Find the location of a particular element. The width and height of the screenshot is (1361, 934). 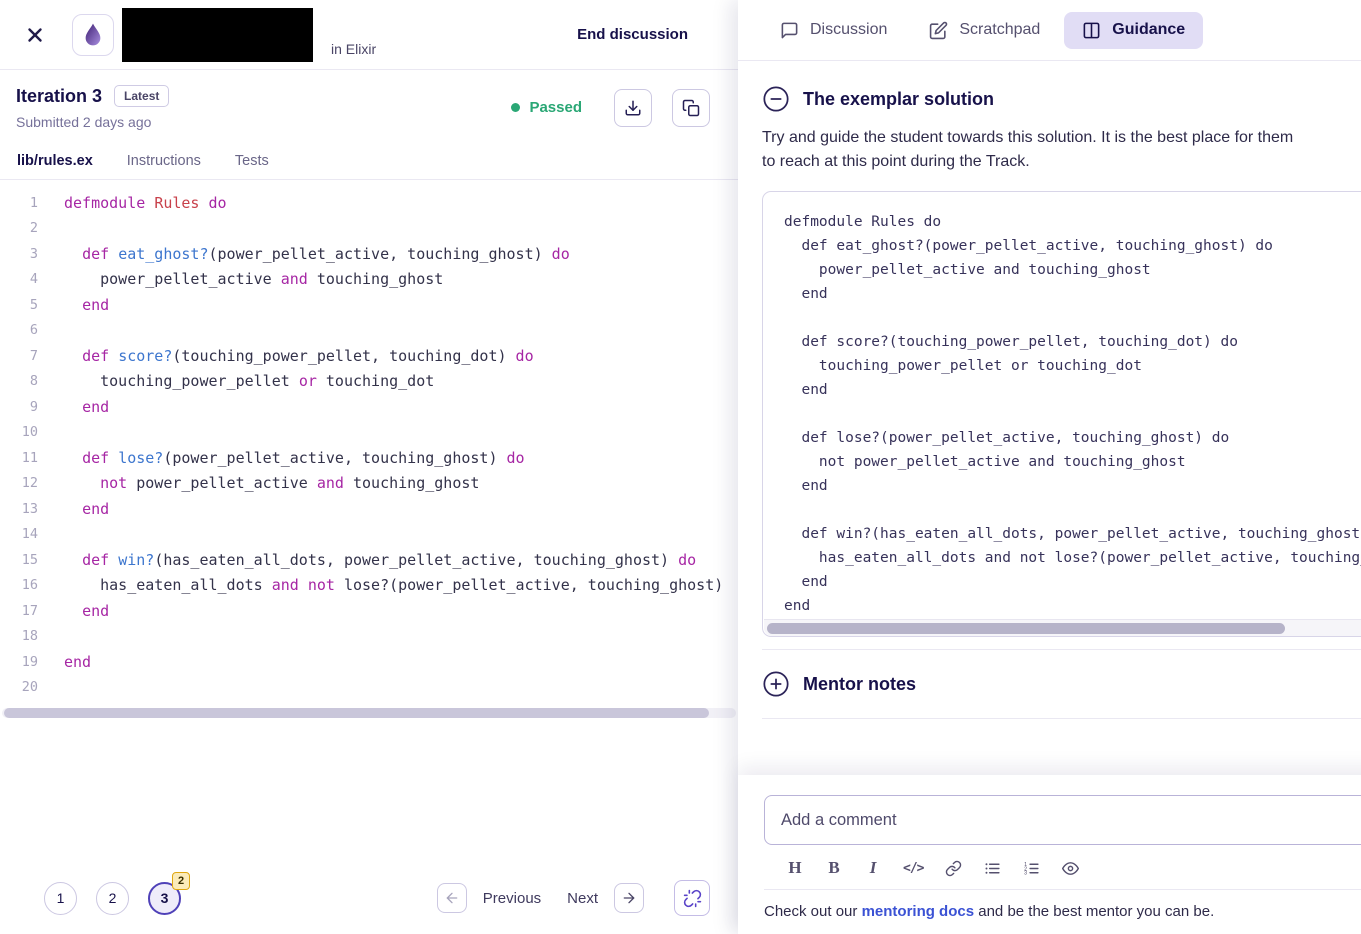

bullet-list-button is located at coordinates (992, 868).